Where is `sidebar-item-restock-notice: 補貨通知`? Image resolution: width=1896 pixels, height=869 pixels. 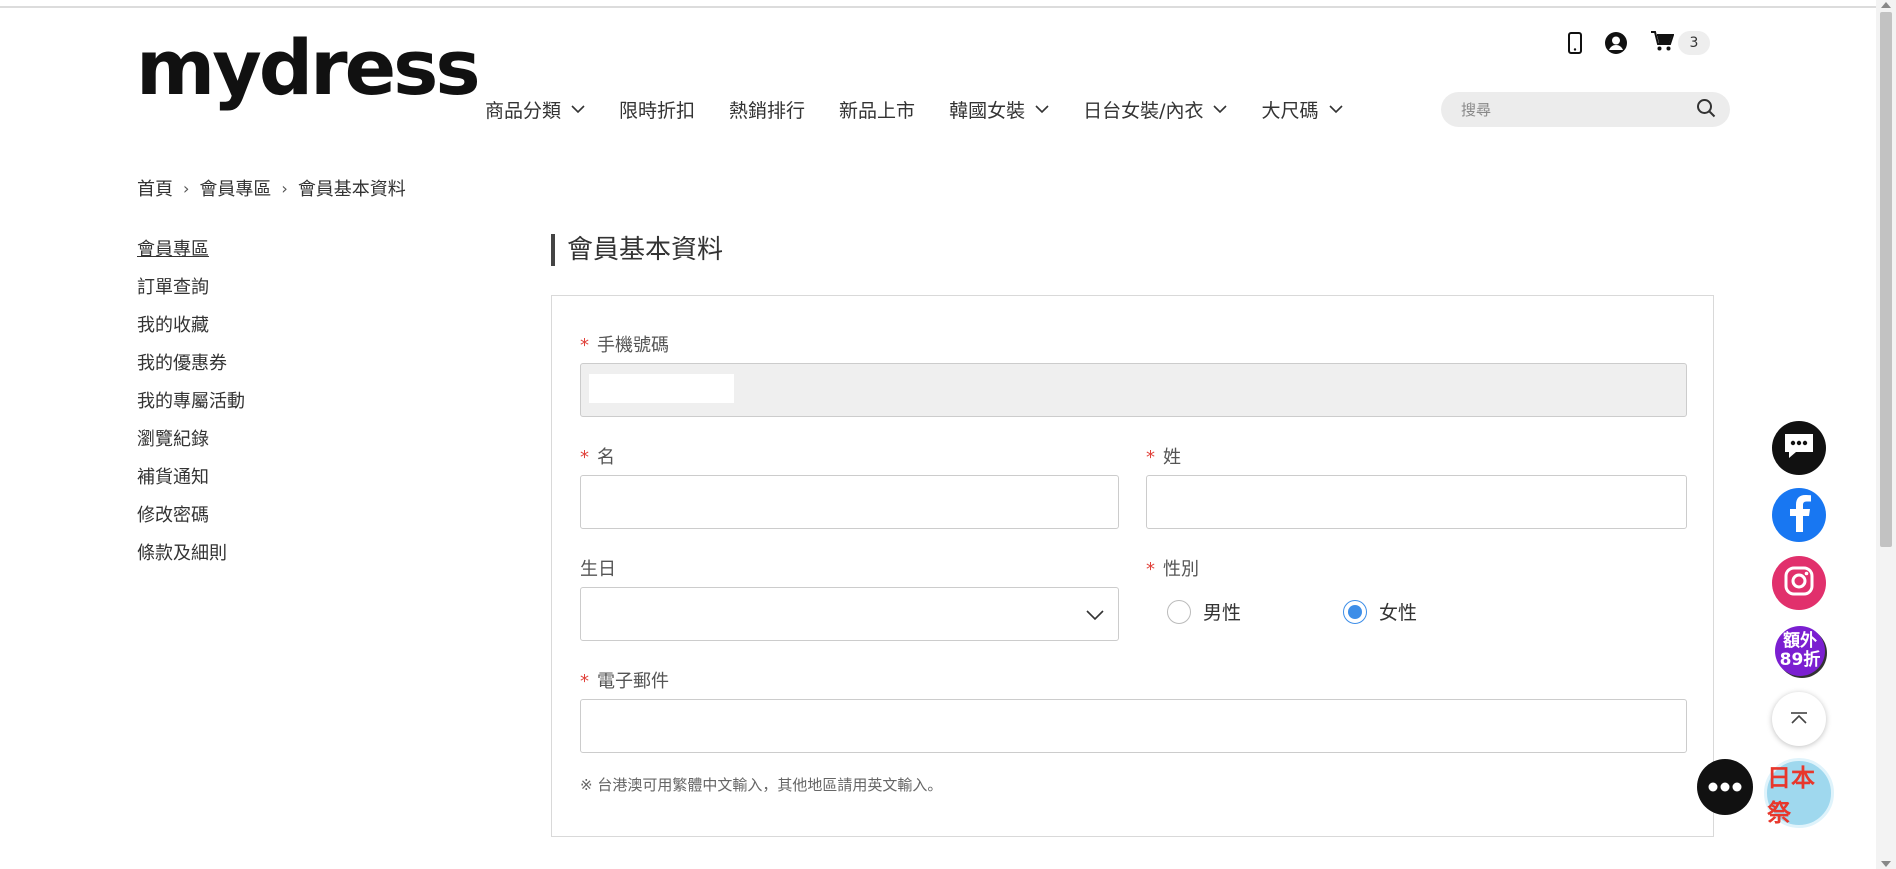
sidebar-item-restock-notice: 補貨通知 is located at coordinates (191, 485).